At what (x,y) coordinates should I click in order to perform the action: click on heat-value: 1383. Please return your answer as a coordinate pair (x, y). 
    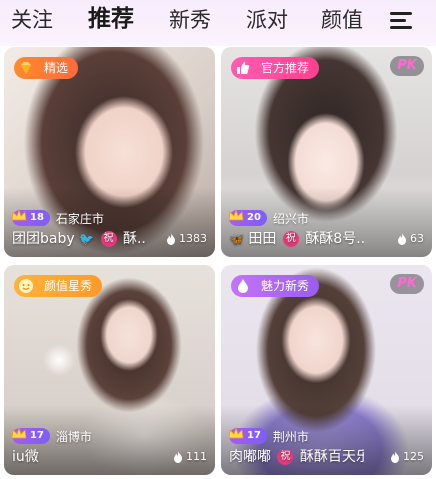
    Looking at the image, I should click on (193, 238).